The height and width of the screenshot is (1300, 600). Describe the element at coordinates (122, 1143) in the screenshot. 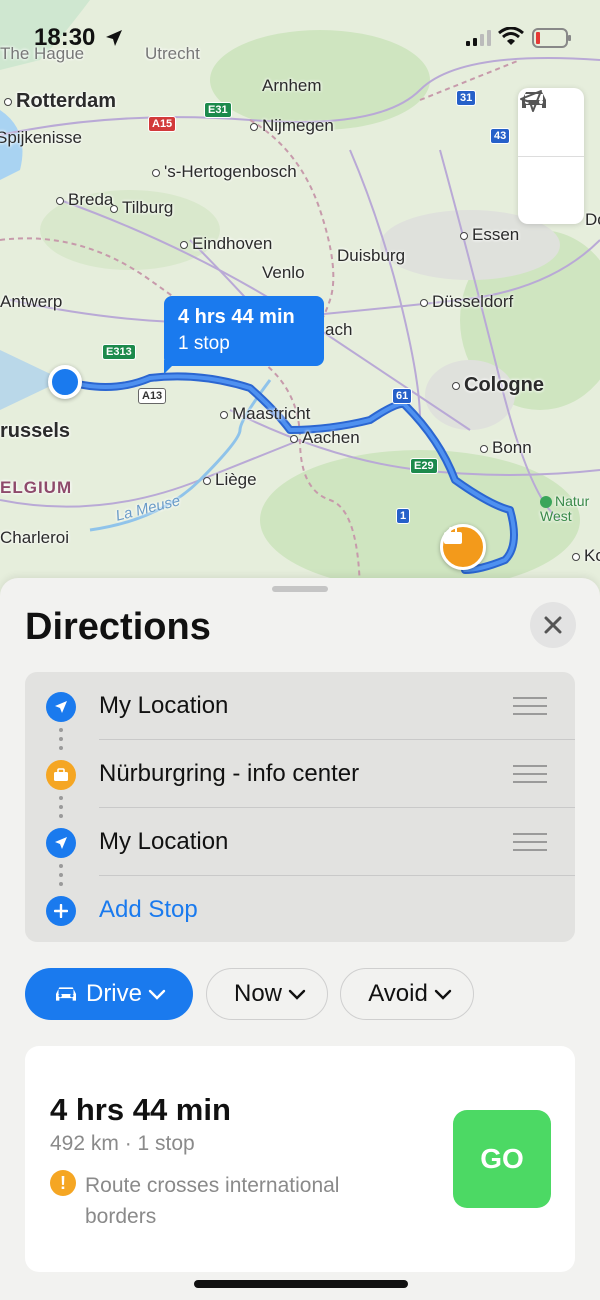

I see `route-summary: 492 km · 1 stop` at that location.